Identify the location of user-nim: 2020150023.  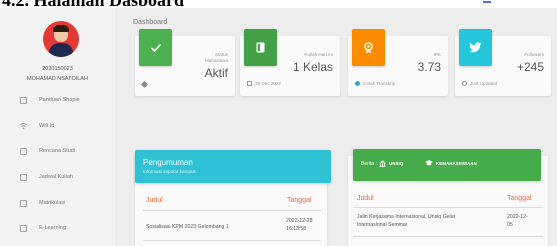
(57, 69).